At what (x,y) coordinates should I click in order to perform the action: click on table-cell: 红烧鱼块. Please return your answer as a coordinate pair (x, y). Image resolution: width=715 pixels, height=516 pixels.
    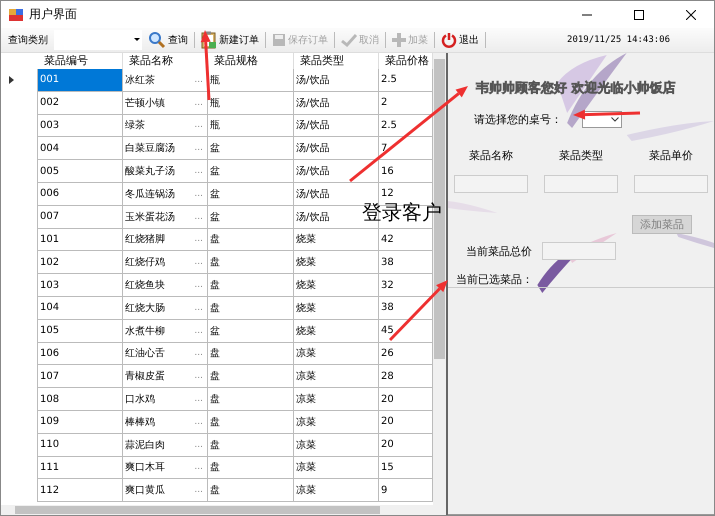
    Looking at the image, I should click on (145, 285).